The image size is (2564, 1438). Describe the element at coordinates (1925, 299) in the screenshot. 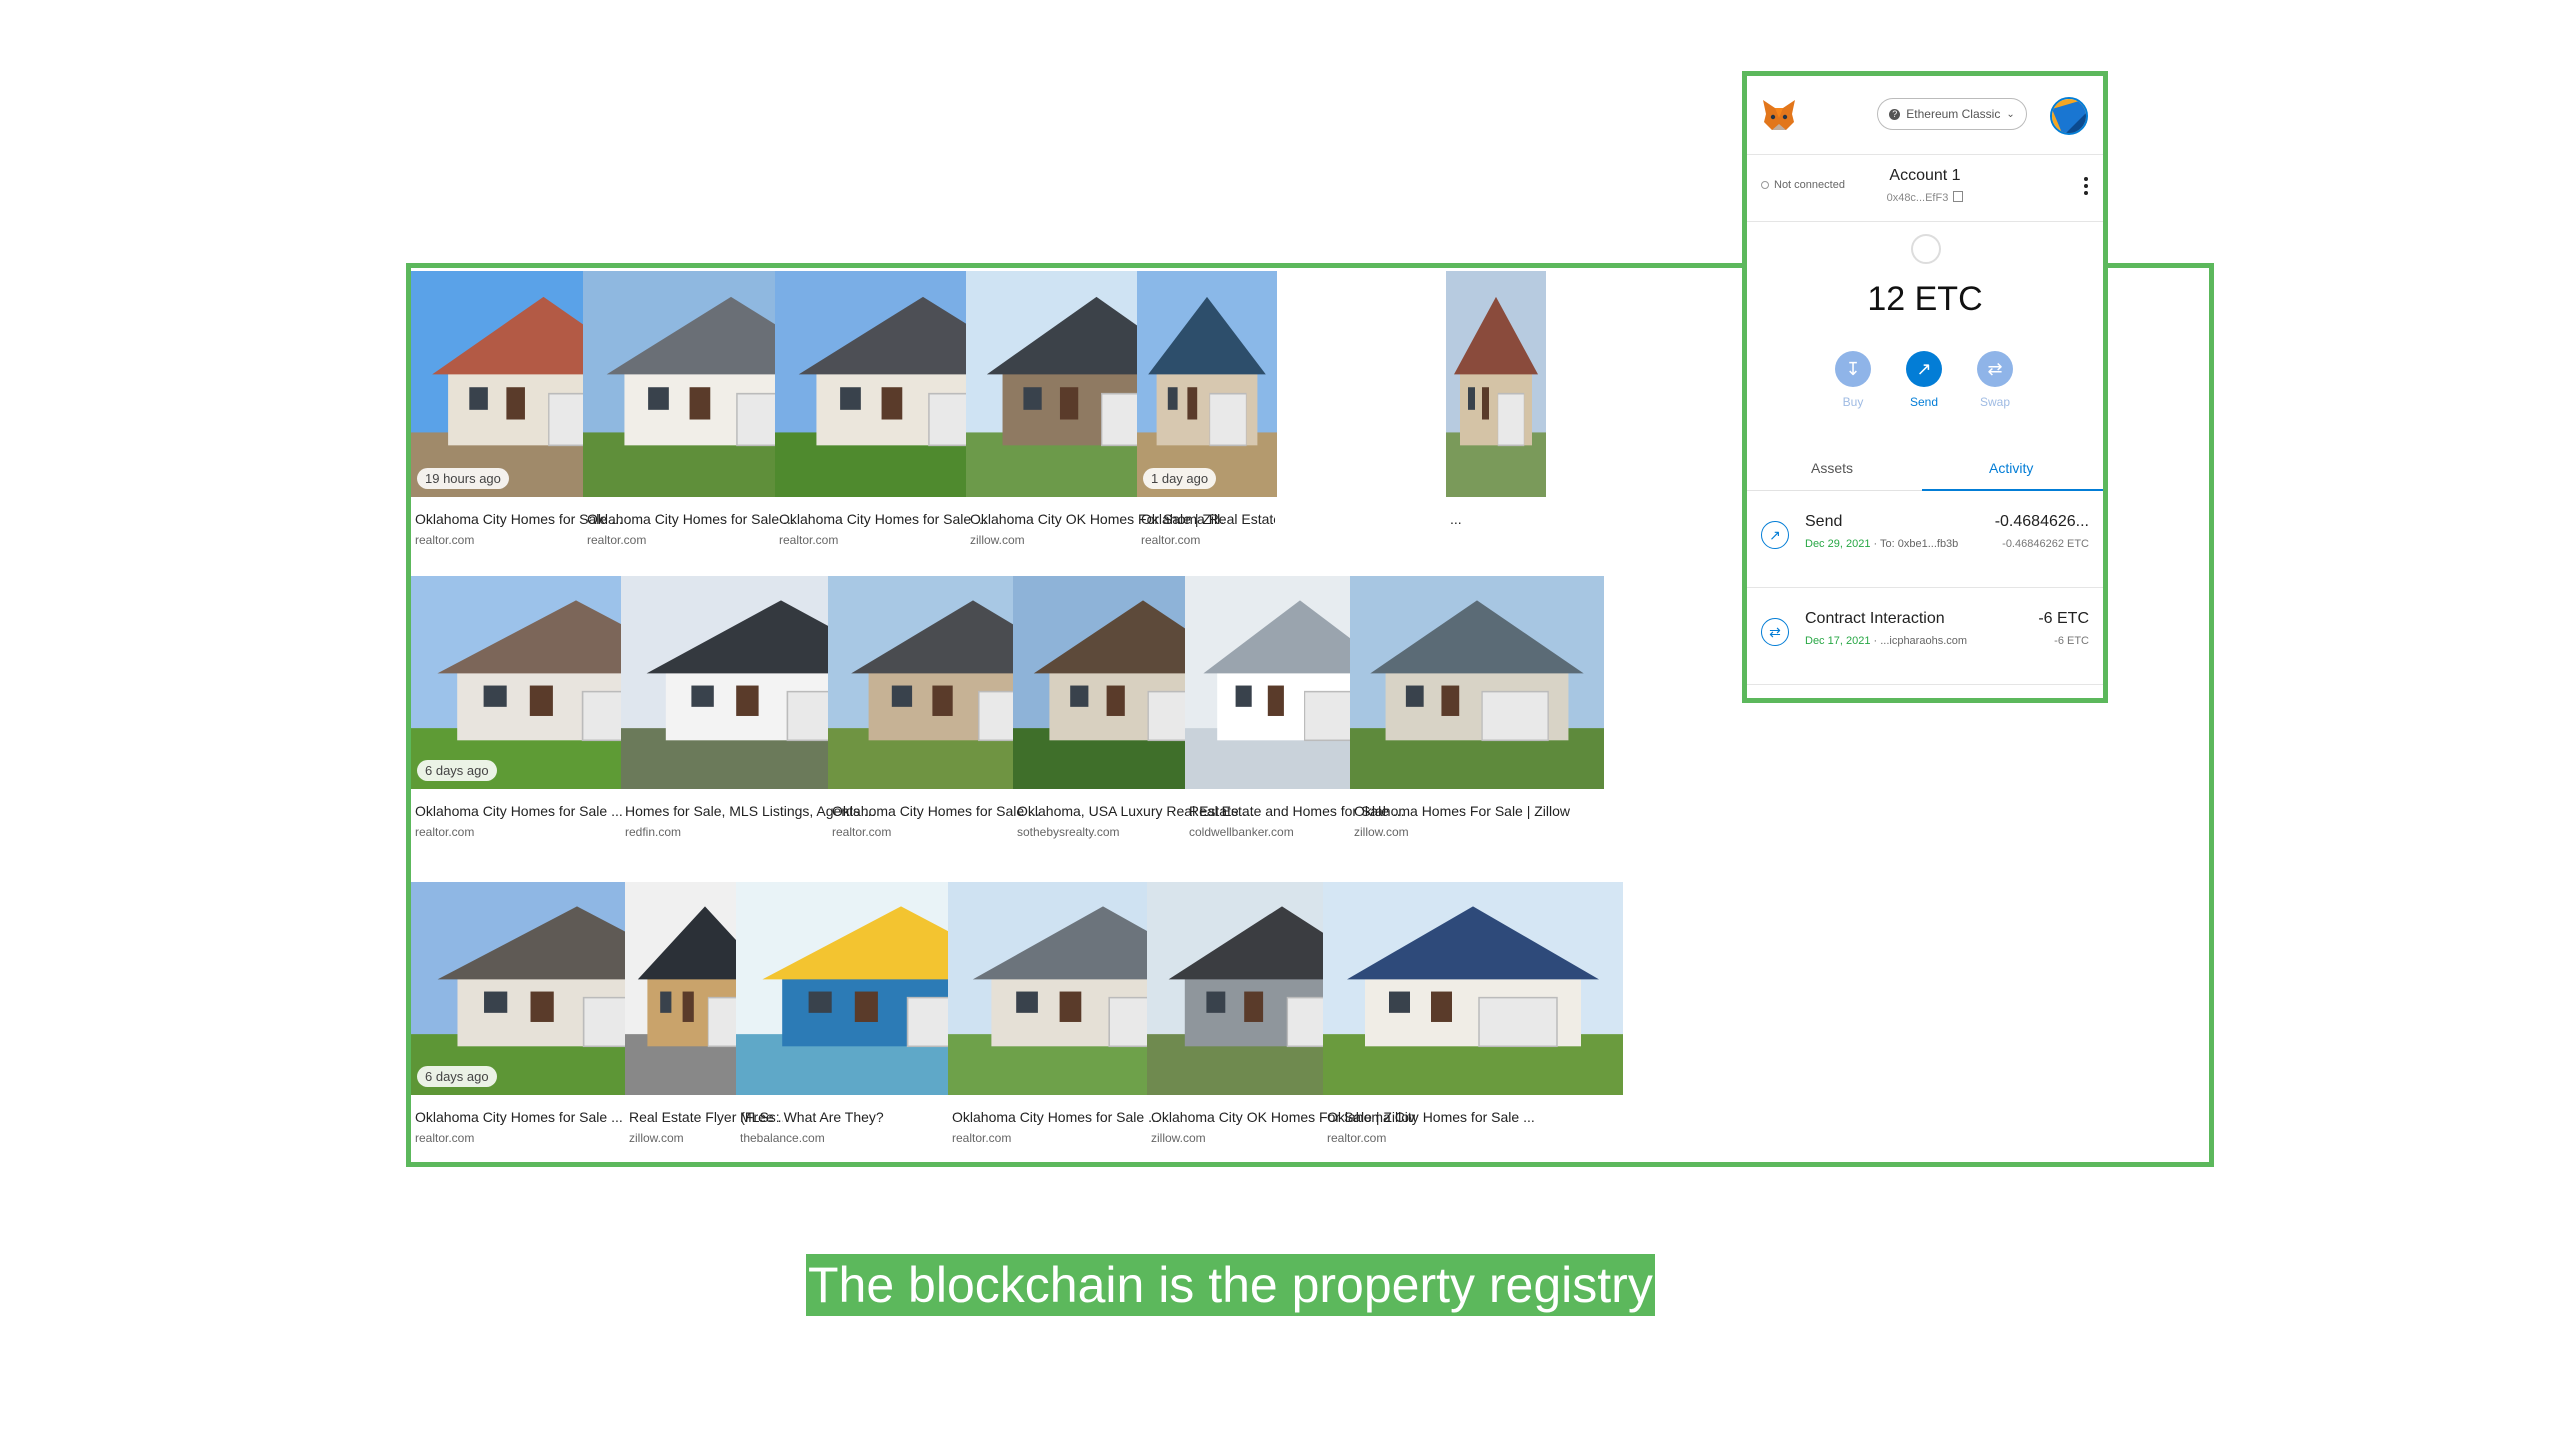

I see `balance: 12 ETC` at that location.